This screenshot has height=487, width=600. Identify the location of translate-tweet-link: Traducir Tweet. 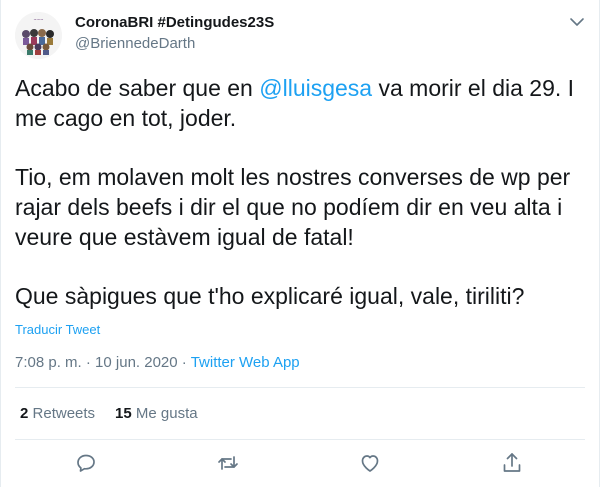
(57, 329).